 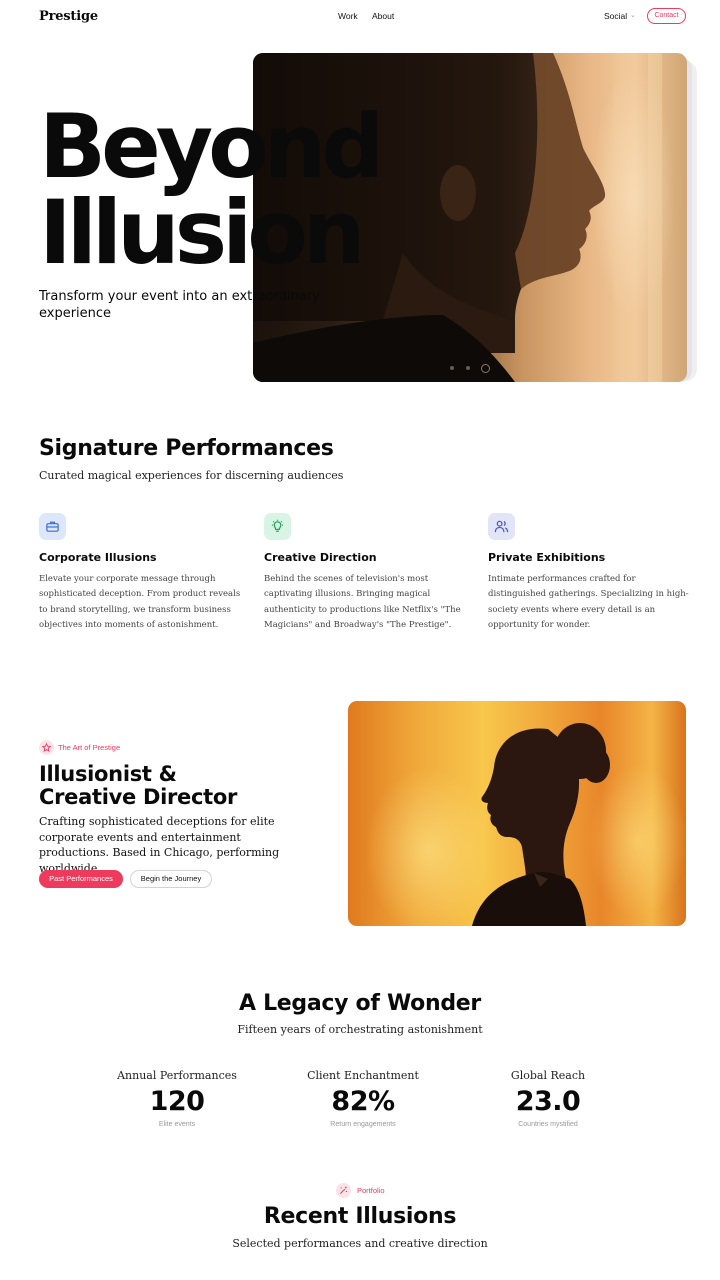 What do you see at coordinates (517, 813) in the screenshot?
I see `about-portrait-image` at bounding box center [517, 813].